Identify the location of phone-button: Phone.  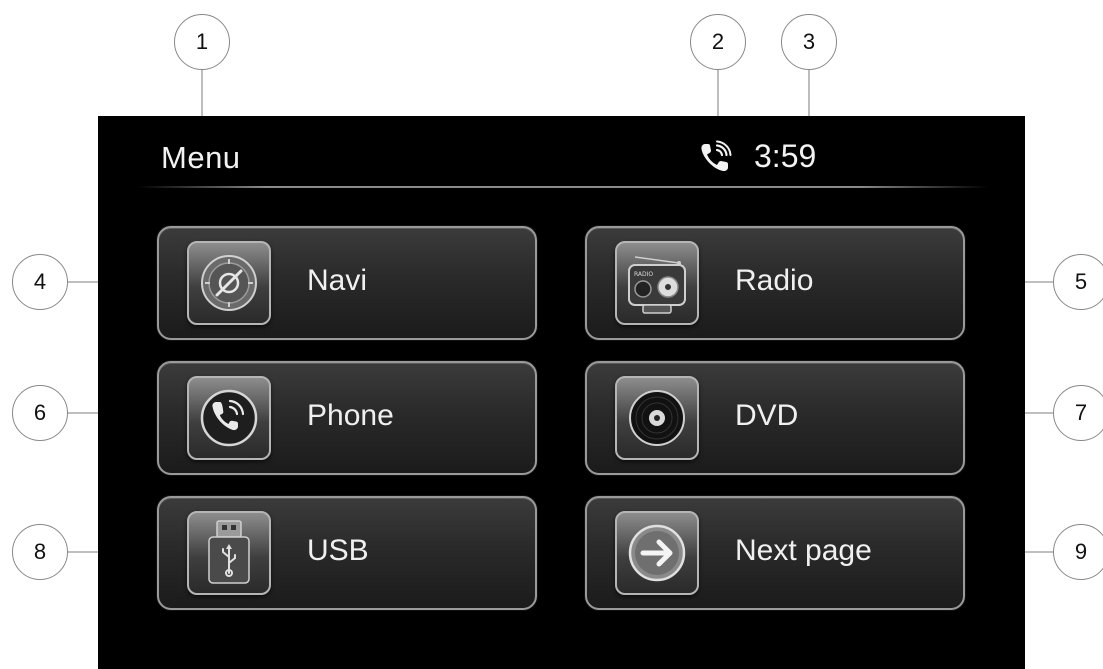
(347, 418).